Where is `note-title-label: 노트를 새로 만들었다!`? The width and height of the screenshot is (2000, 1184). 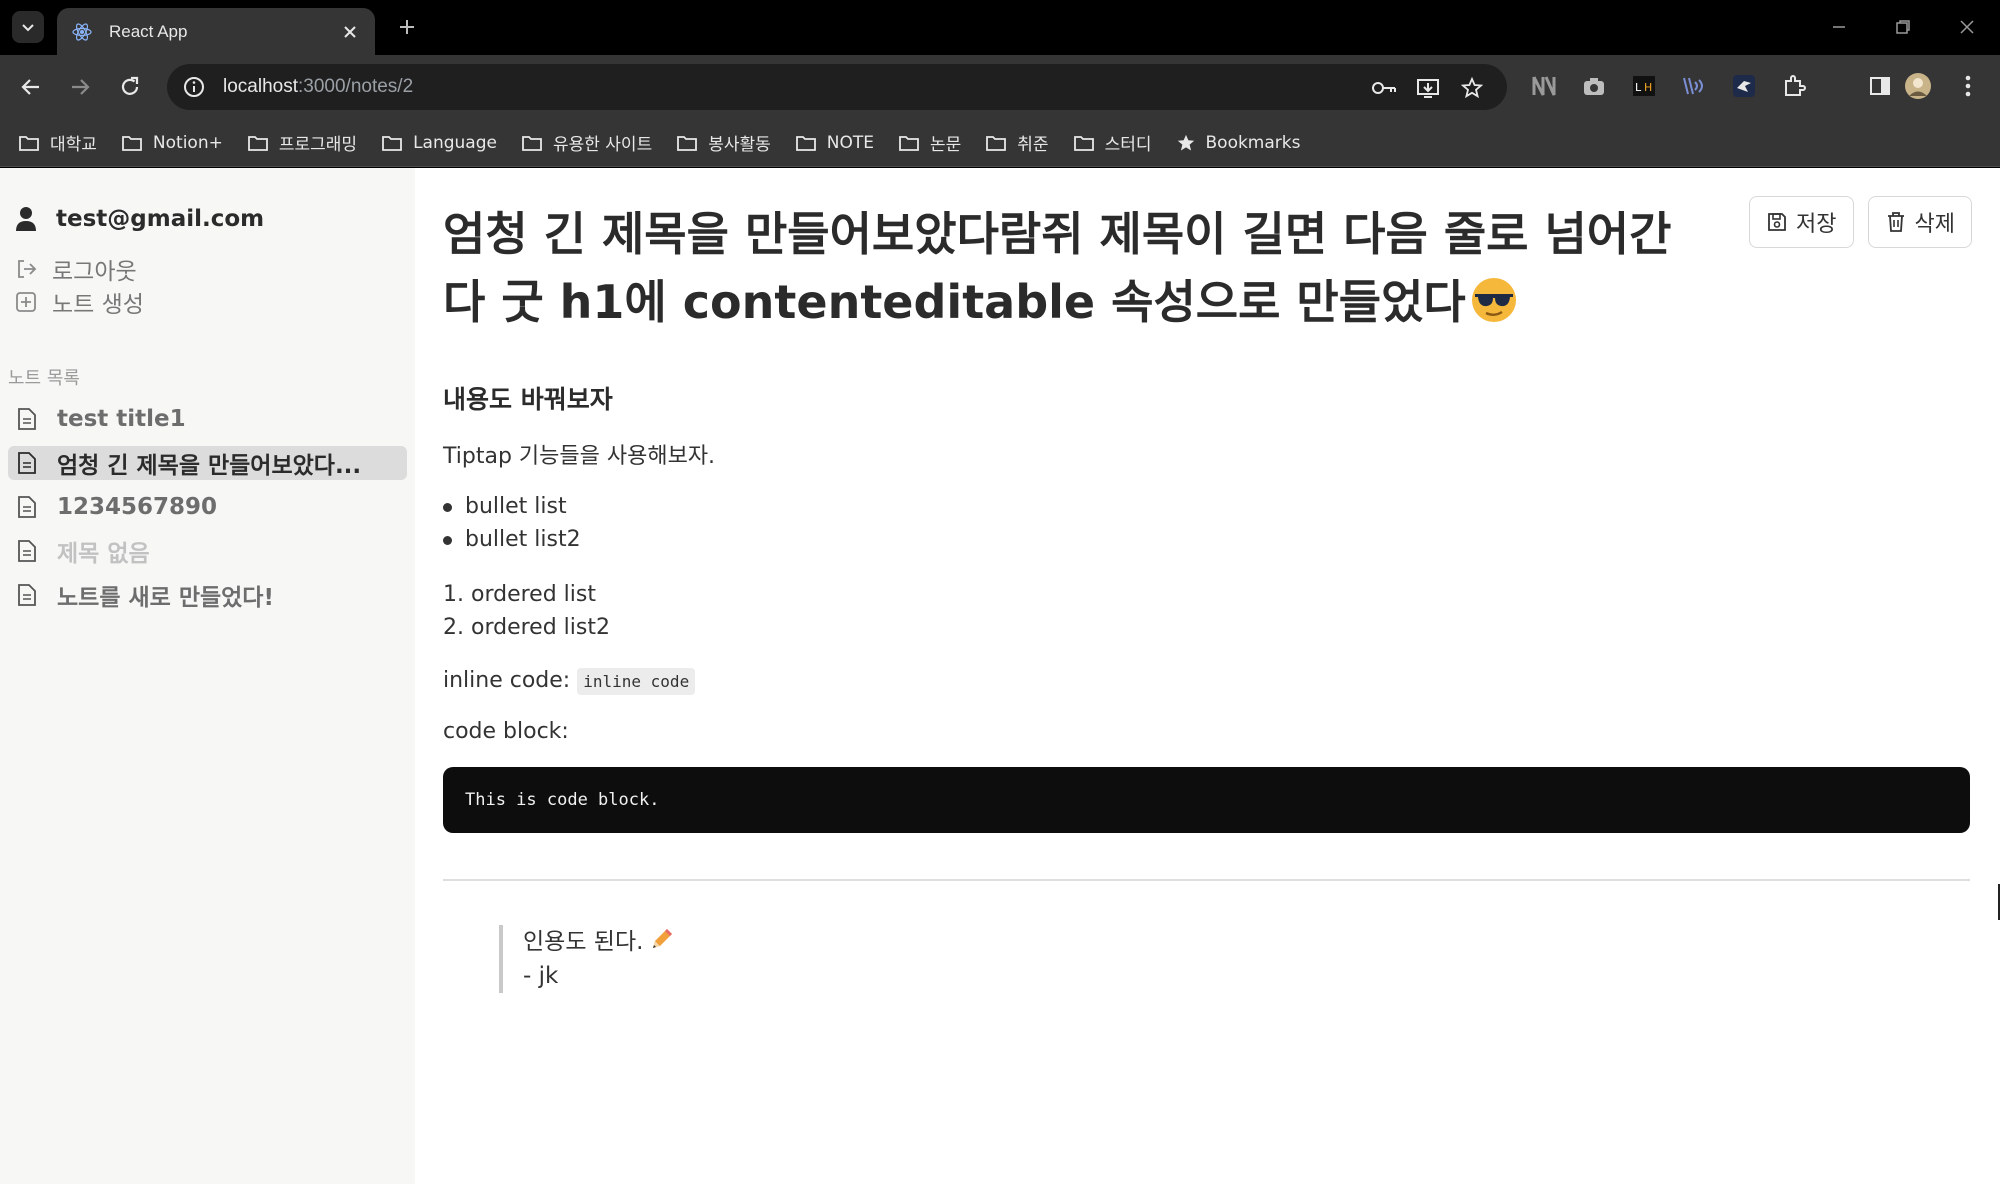 note-title-label: 노트를 새로 만들었다! is located at coordinates (165, 598).